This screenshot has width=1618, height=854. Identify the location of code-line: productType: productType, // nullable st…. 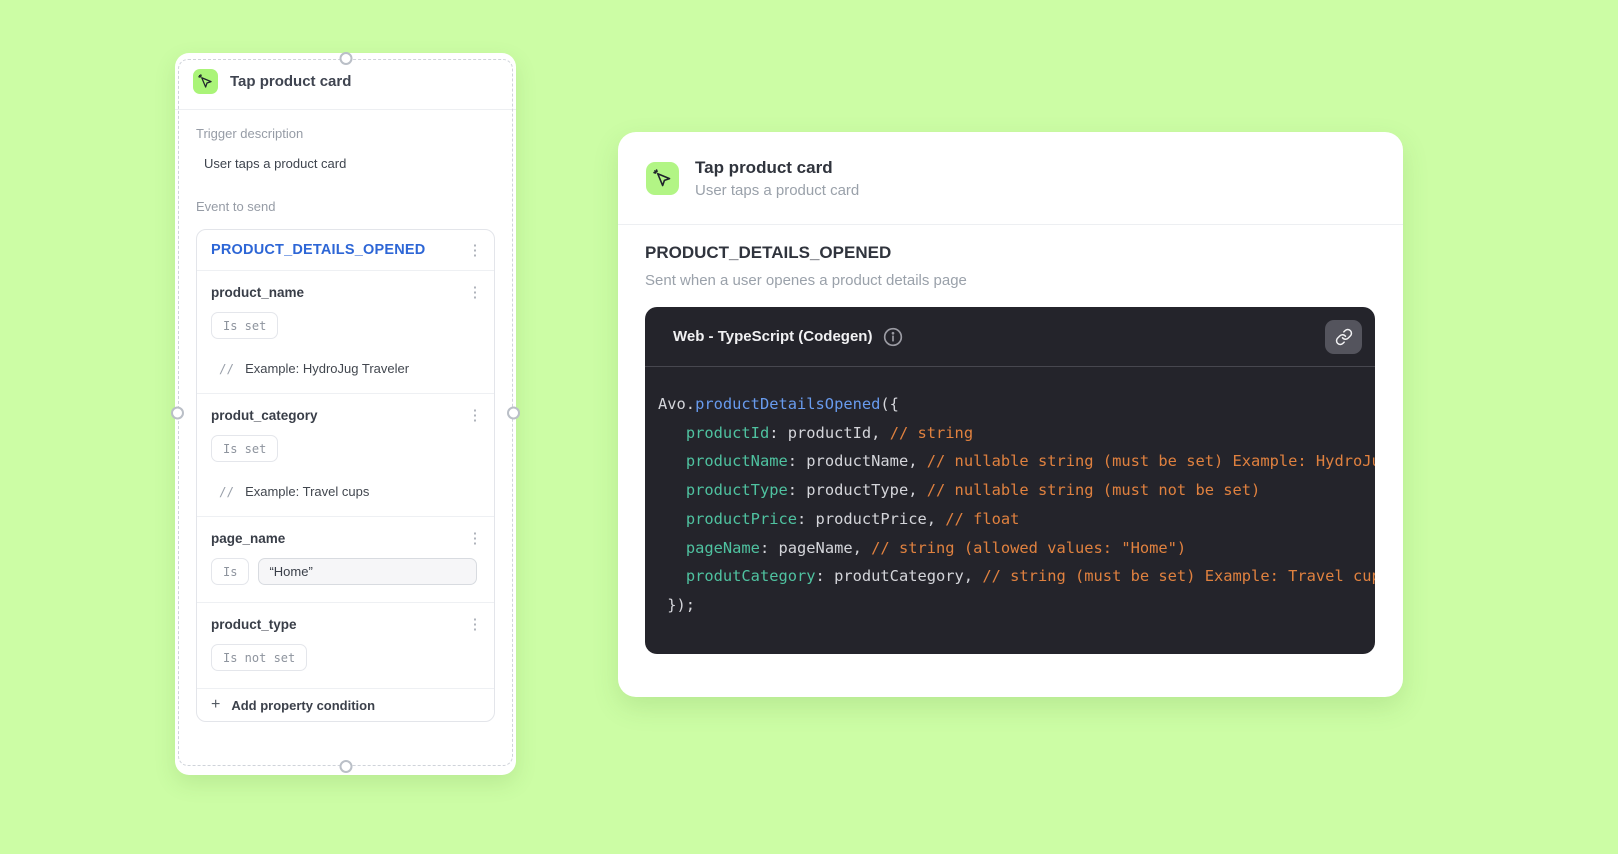
(973, 490).